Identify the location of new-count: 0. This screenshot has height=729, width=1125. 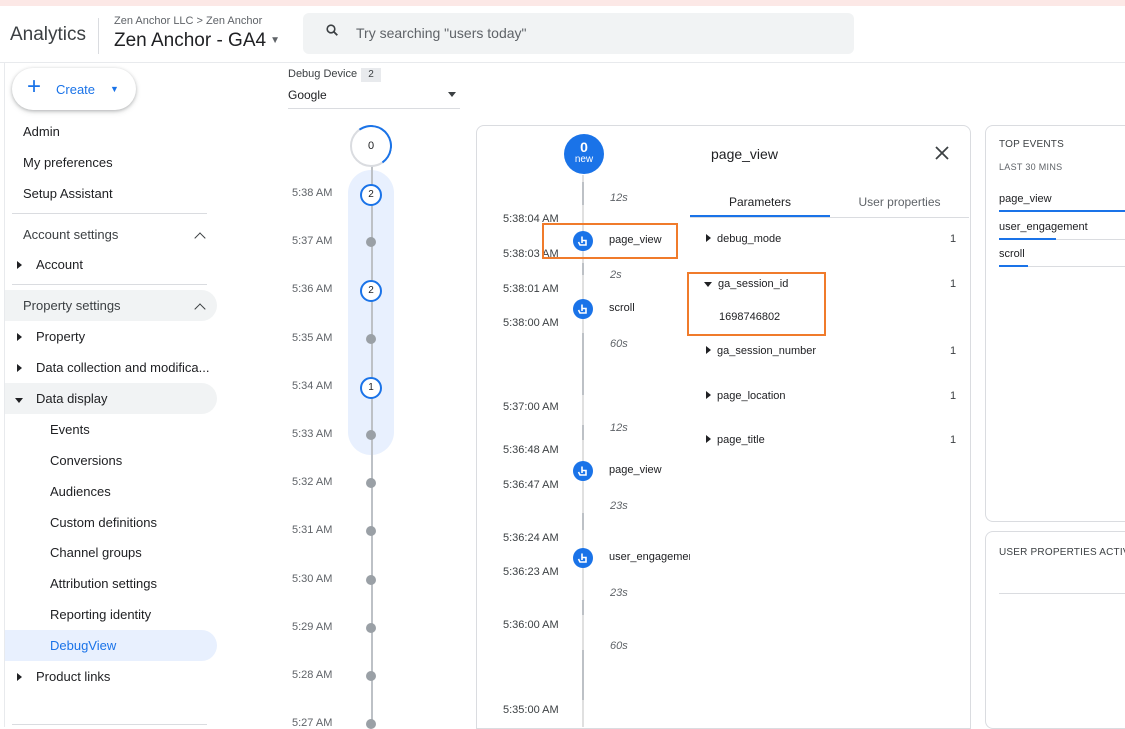
(584, 147).